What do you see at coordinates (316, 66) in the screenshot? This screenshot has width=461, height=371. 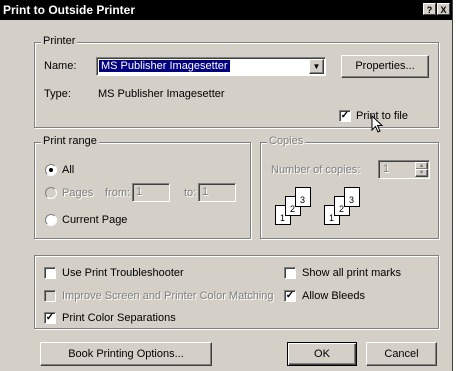 I see `dropdown-arrow-icon: ▼` at bounding box center [316, 66].